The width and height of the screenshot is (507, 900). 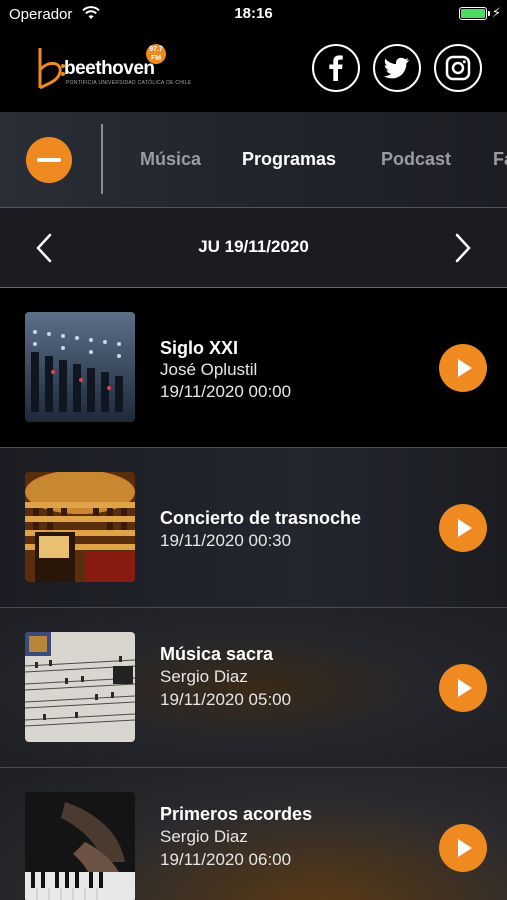 I want to click on piano-hands-image, so click(x=80, y=846).